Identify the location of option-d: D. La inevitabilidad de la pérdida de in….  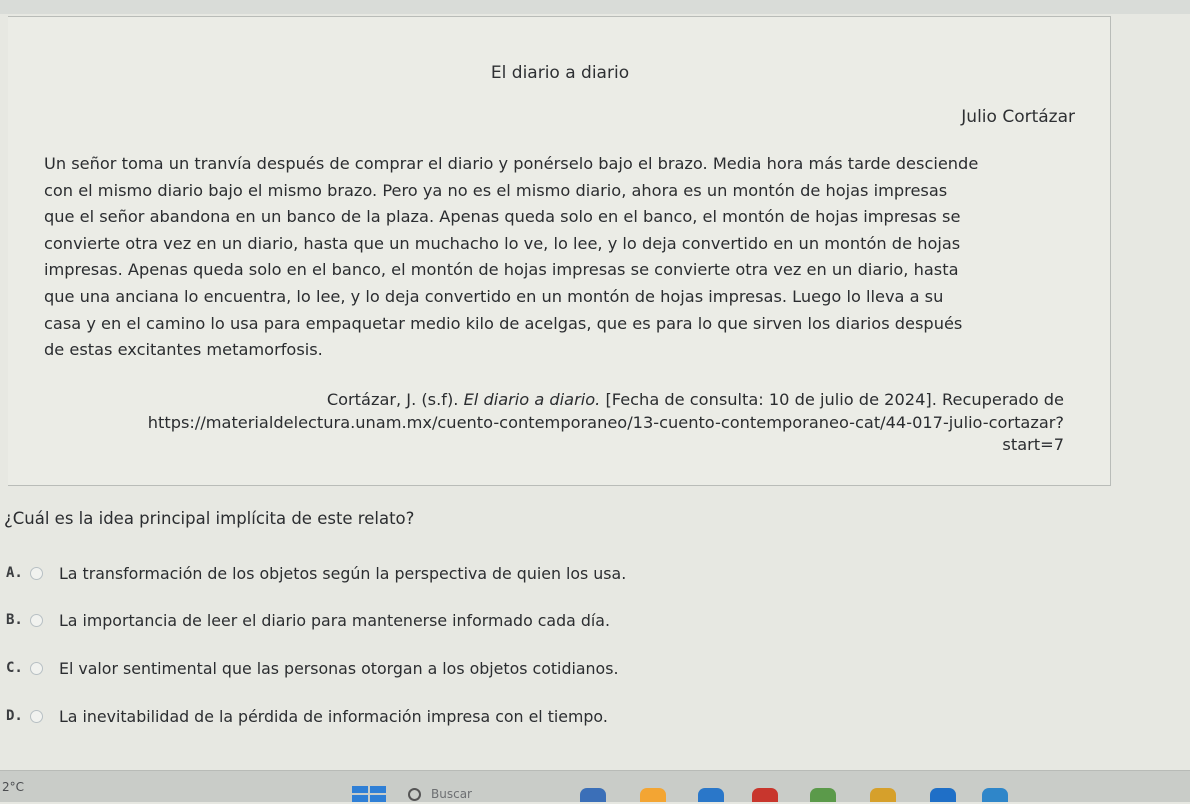
(386, 716).